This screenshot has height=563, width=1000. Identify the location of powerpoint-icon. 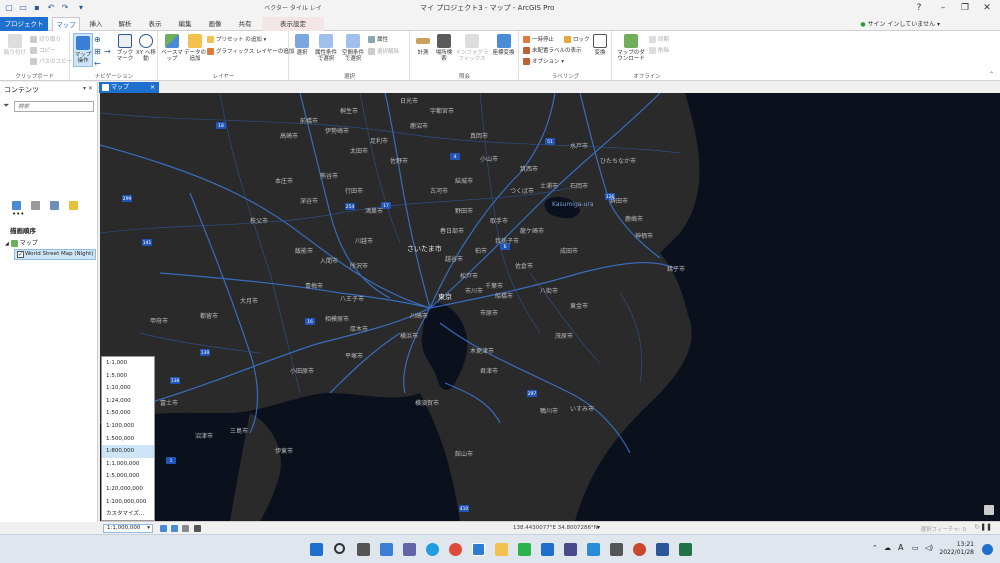
(639, 549).